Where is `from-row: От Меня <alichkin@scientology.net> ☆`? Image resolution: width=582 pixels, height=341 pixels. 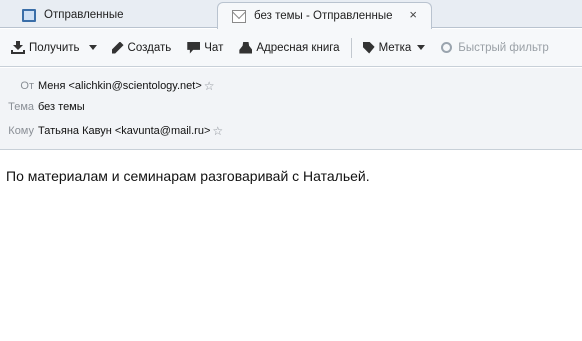 from-row: От Меня <alichkin@scientology.net> ☆ is located at coordinates (107, 86).